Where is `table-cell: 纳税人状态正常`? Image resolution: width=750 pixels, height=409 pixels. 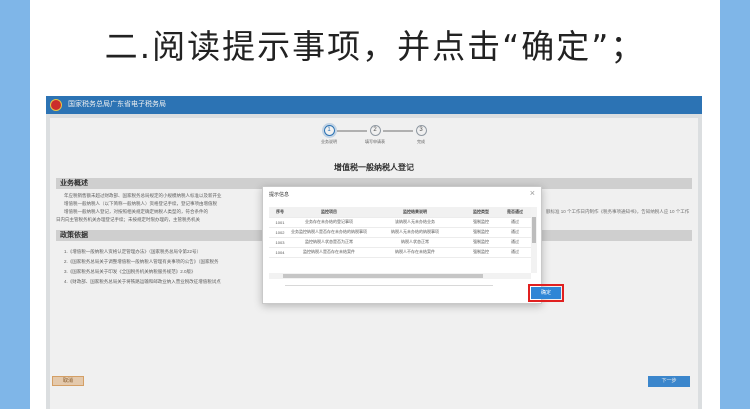 table-cell: 纳税人状态正常 is located at coordinates (415, 242).